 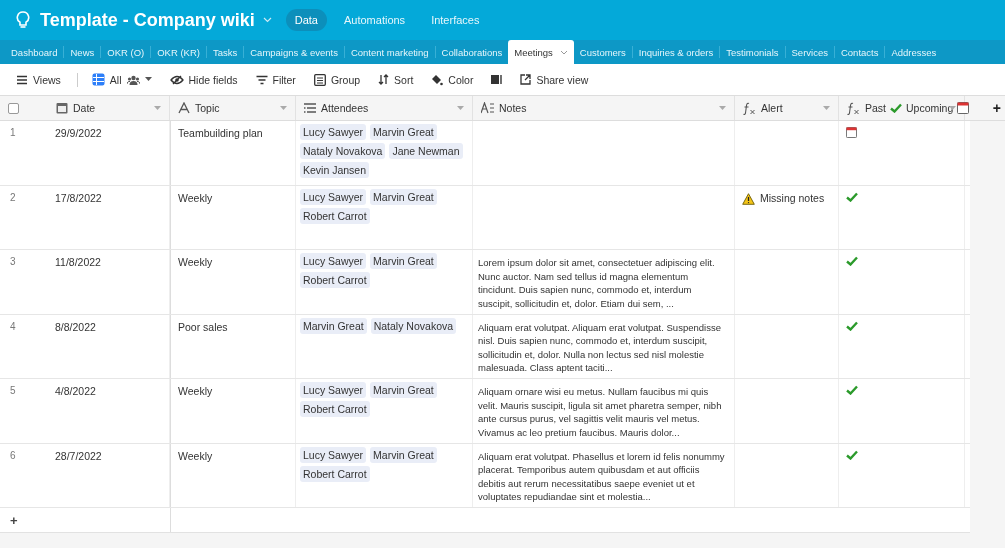 What do you see at coordinates (121, 79) in the screenshot?
I see `view-switcher: All` at bounding box center [121, 79].